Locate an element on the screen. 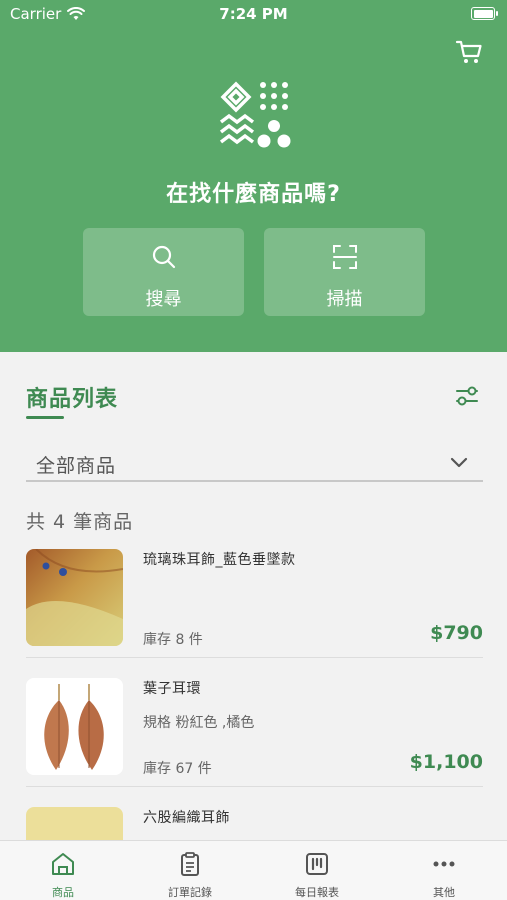  product-name: 琉璃珠耳飾_藍色垂墜款 is located at coordinates (219, 560).